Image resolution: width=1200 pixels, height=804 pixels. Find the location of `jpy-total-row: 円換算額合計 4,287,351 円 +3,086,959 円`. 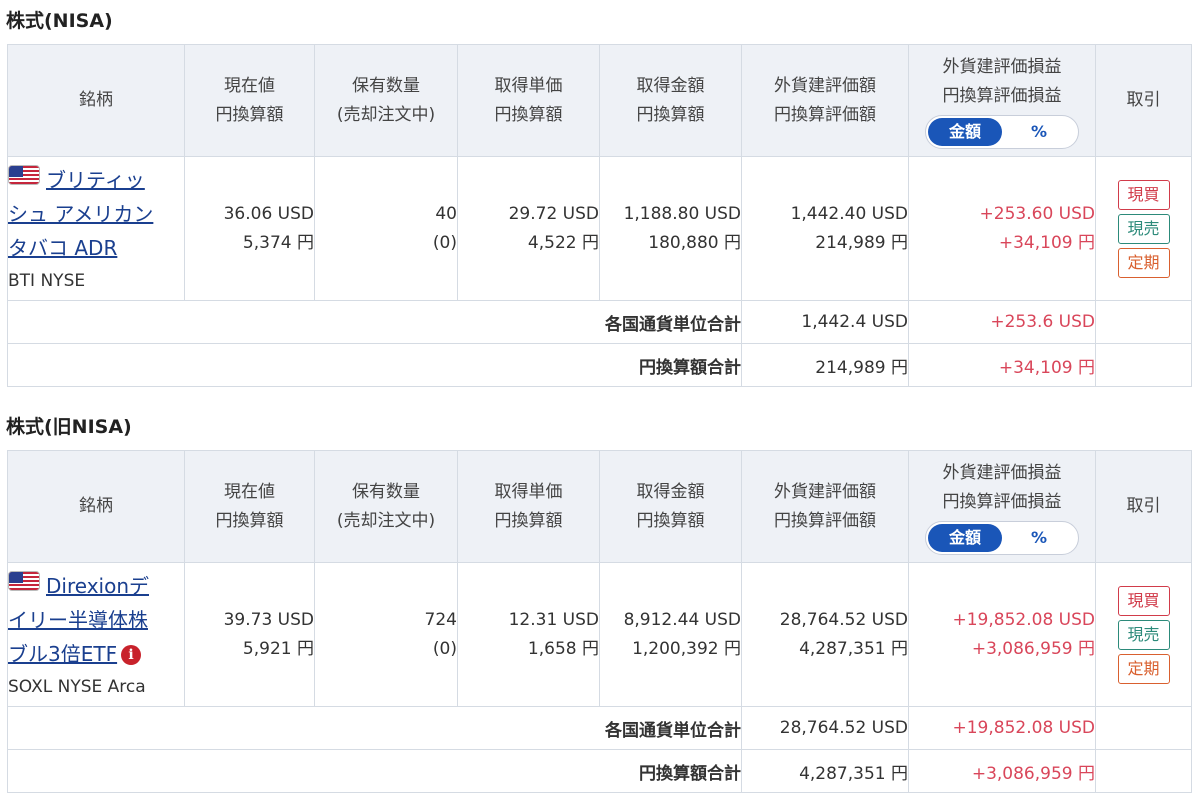

jpy-total-row: 円換算額合計 4,287,351 円 +3,086,959 円 is located at coordinates (599, 771).